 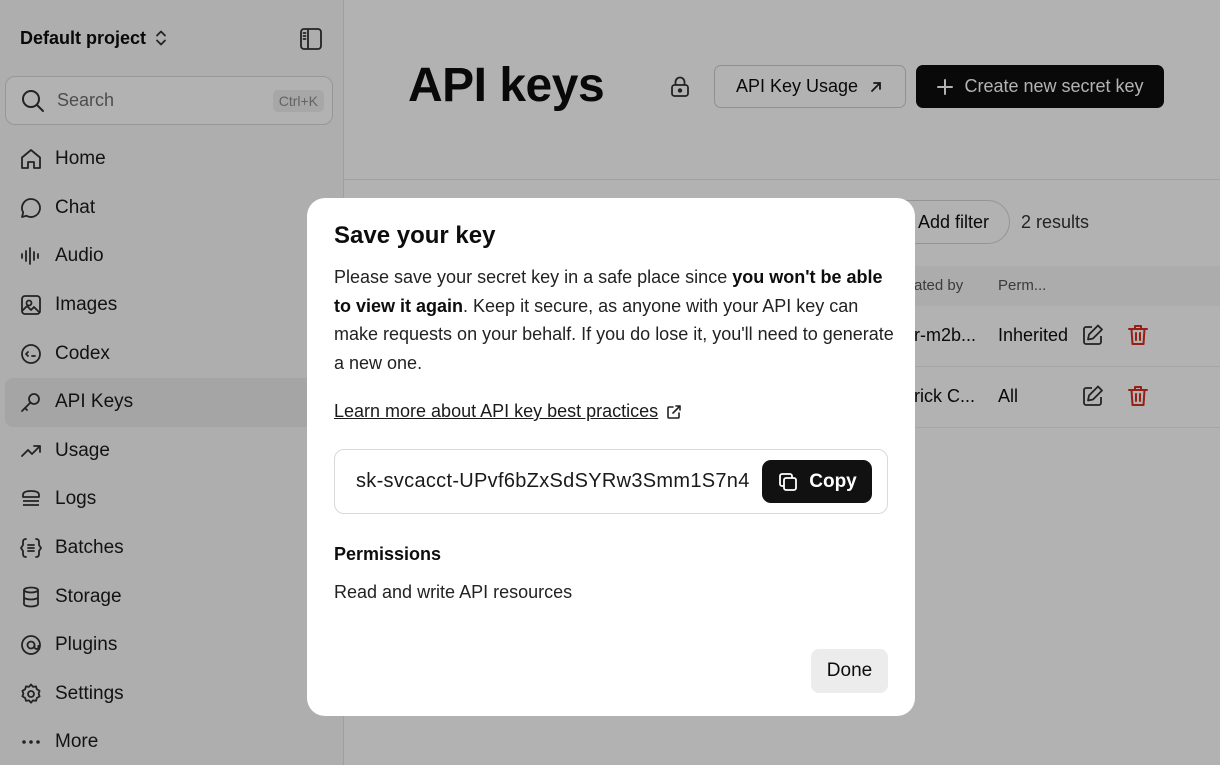 I want to click on modal-title: Save your key, so click(x=415, y=235).